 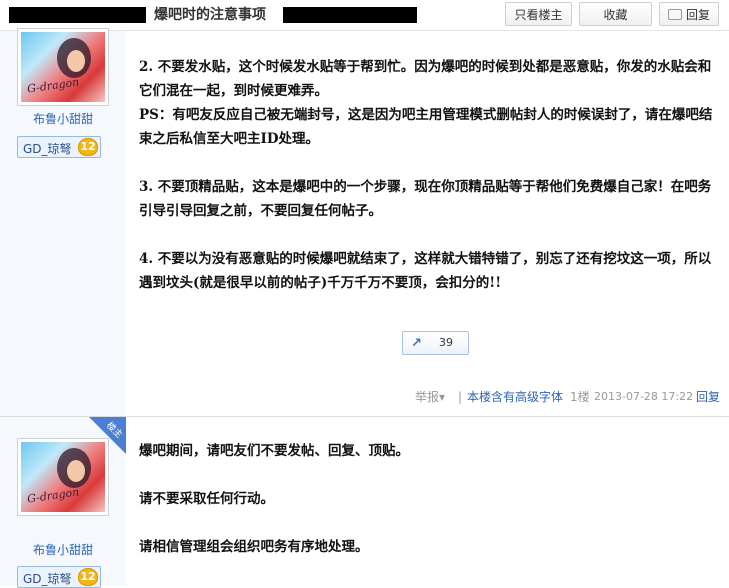 What do you see at coordinates (446, 342) in the screenshot?
I see `share-count: 39` at bounding box center [446, 342].